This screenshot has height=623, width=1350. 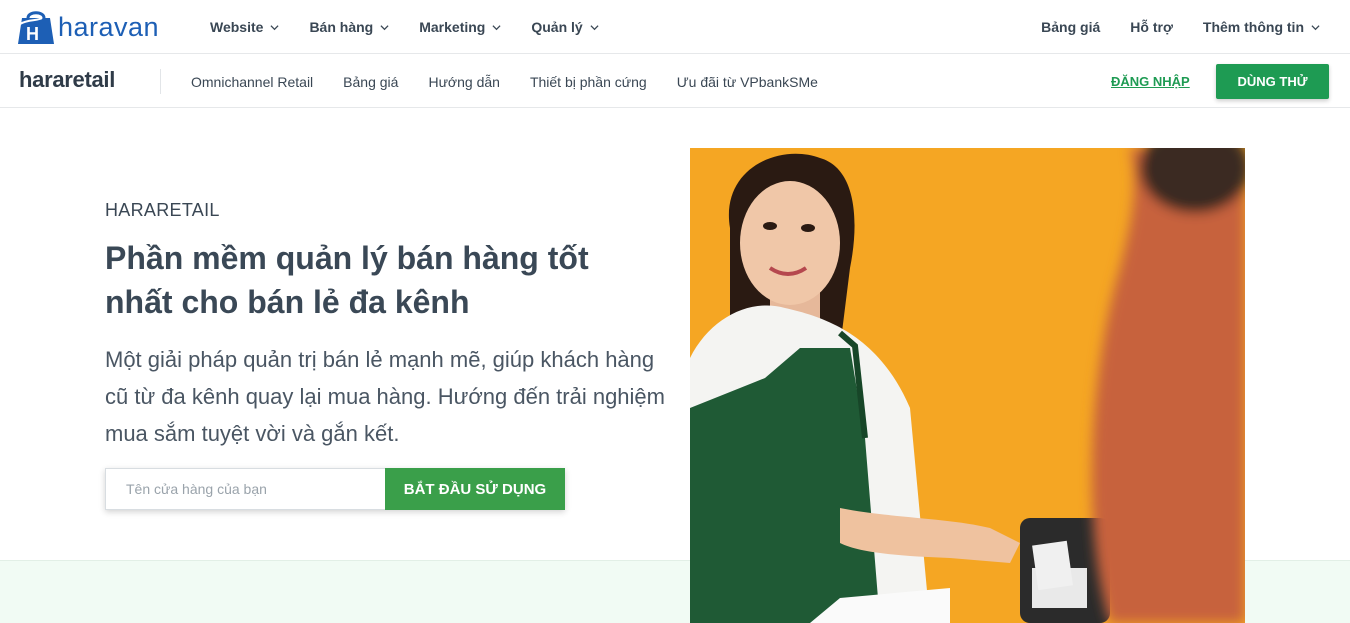 I want to click on signup-form: BẮT ĐẦU SỬ DỤNG, so click(x=335, y=489).